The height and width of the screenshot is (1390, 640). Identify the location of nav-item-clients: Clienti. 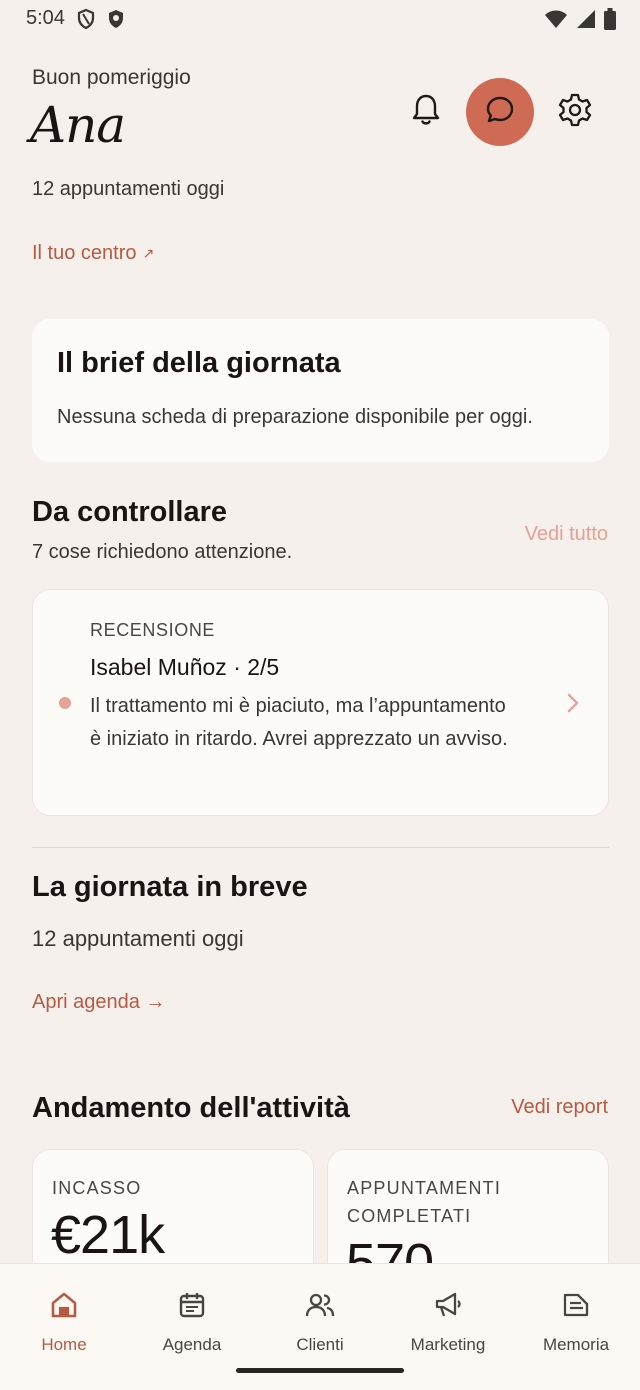
(320, 1322).